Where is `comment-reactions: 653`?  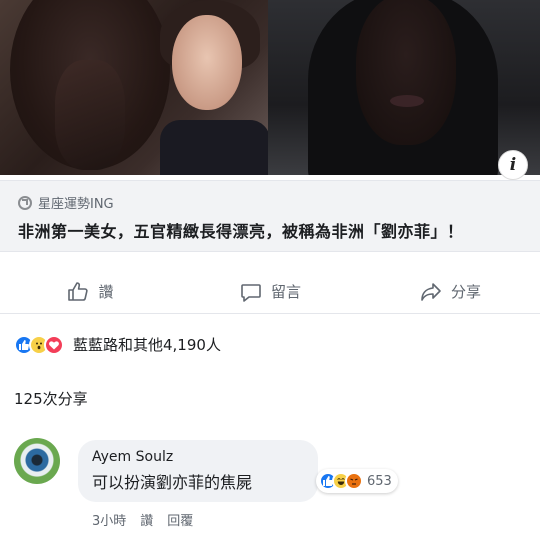 comment-reactions: 653 is located at coordinates (357, 481).